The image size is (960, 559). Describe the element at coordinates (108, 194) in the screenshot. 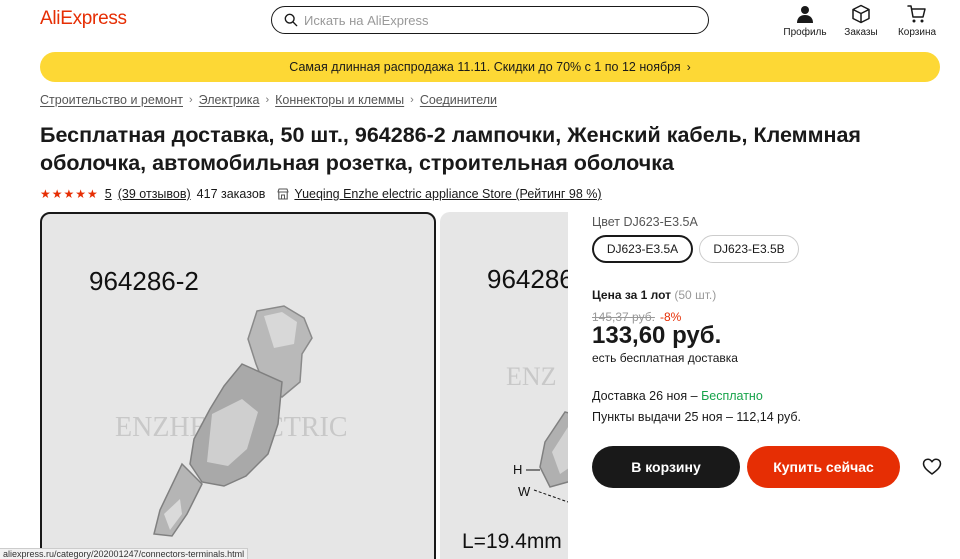

I see `rating-value: 5` at that location.